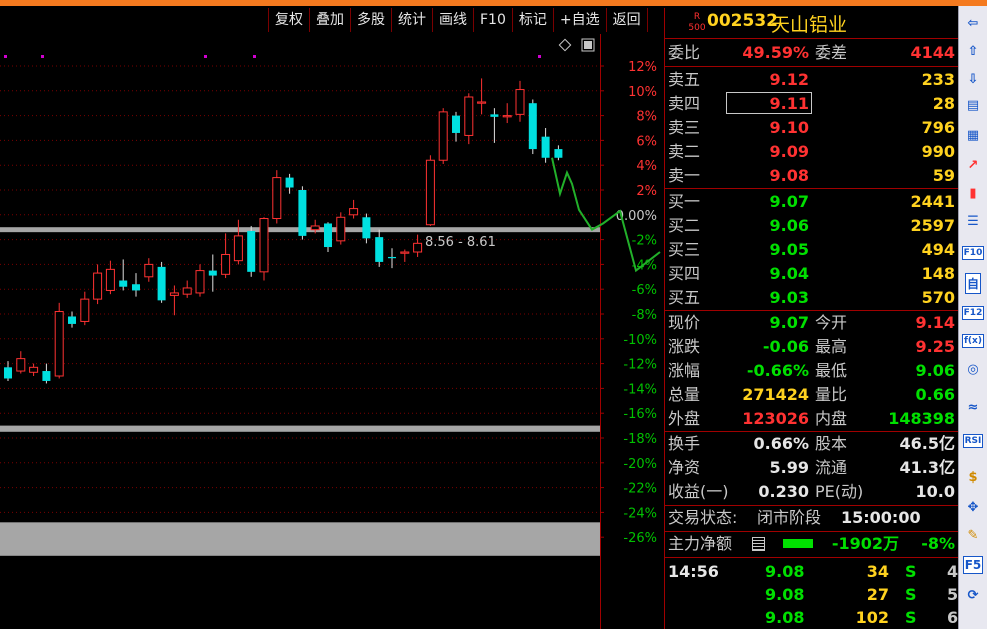 The height and width of the screenshot is (629, 987). What do you see at coordinates (973, 253) in the screenshot?
I see `f10-icon: F10` at bounding box center [973, 253].